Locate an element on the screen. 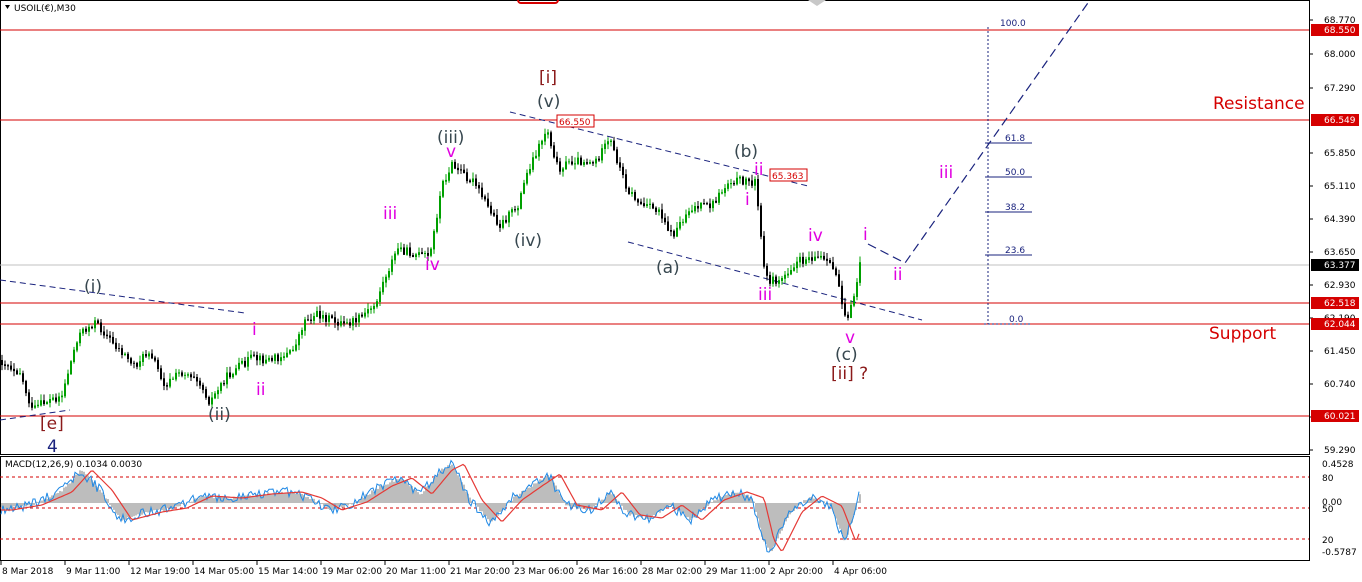  wave-label-iv-paren: (iv) is located at coordinates (528, 241).